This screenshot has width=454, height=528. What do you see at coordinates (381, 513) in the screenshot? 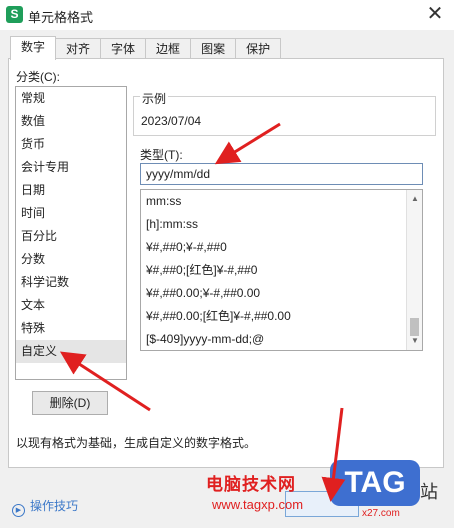
I see `watermark-sub: x27.com` at bounding box center [381, 513].